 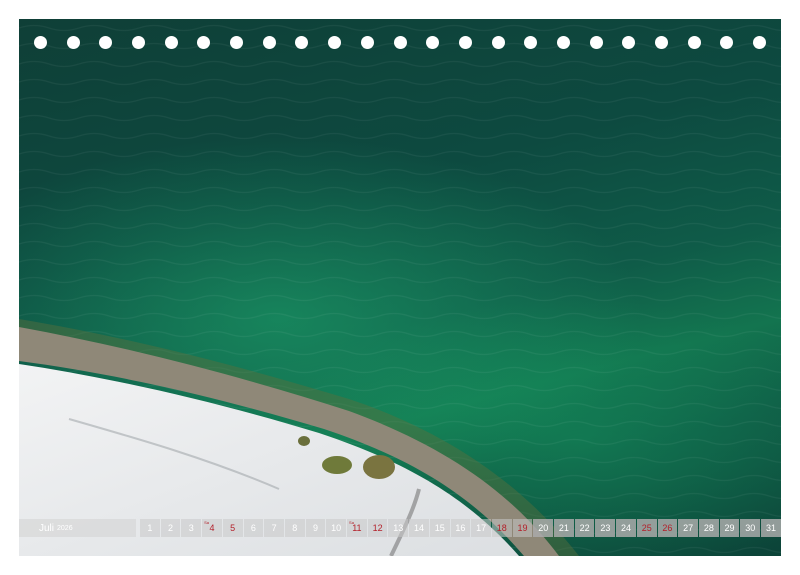 I want to click on calendar-day-number: 26, so click(x=667, y=528).